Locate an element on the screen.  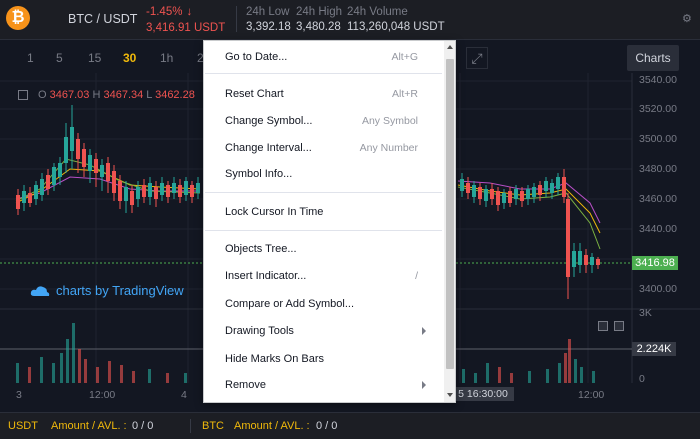
right-amount-value: 0 / 0 is located at coordinates (327, 426).